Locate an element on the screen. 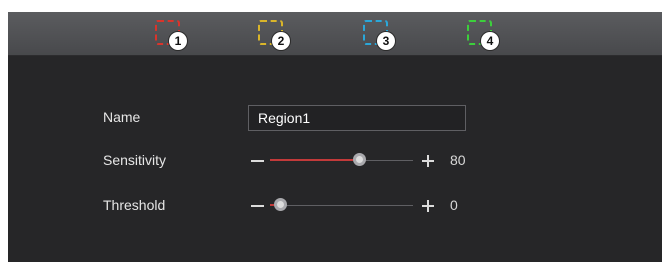 The image size is (670, 266). sensitivity-slider is located at coordinates (341, 159).